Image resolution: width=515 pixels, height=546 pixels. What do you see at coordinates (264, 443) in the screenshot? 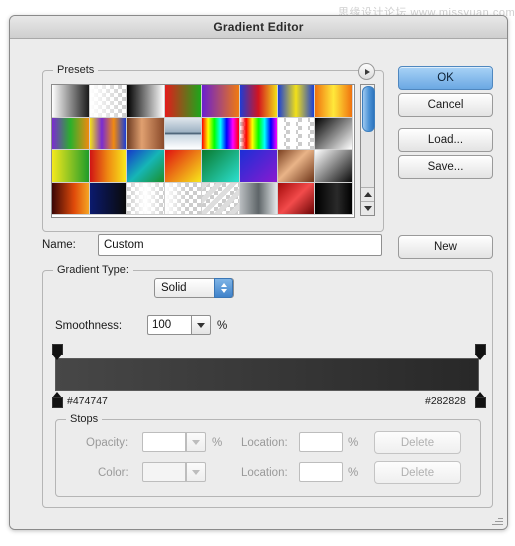
I see `opacity-location-label: Location:` at bounding box center [264, 443].